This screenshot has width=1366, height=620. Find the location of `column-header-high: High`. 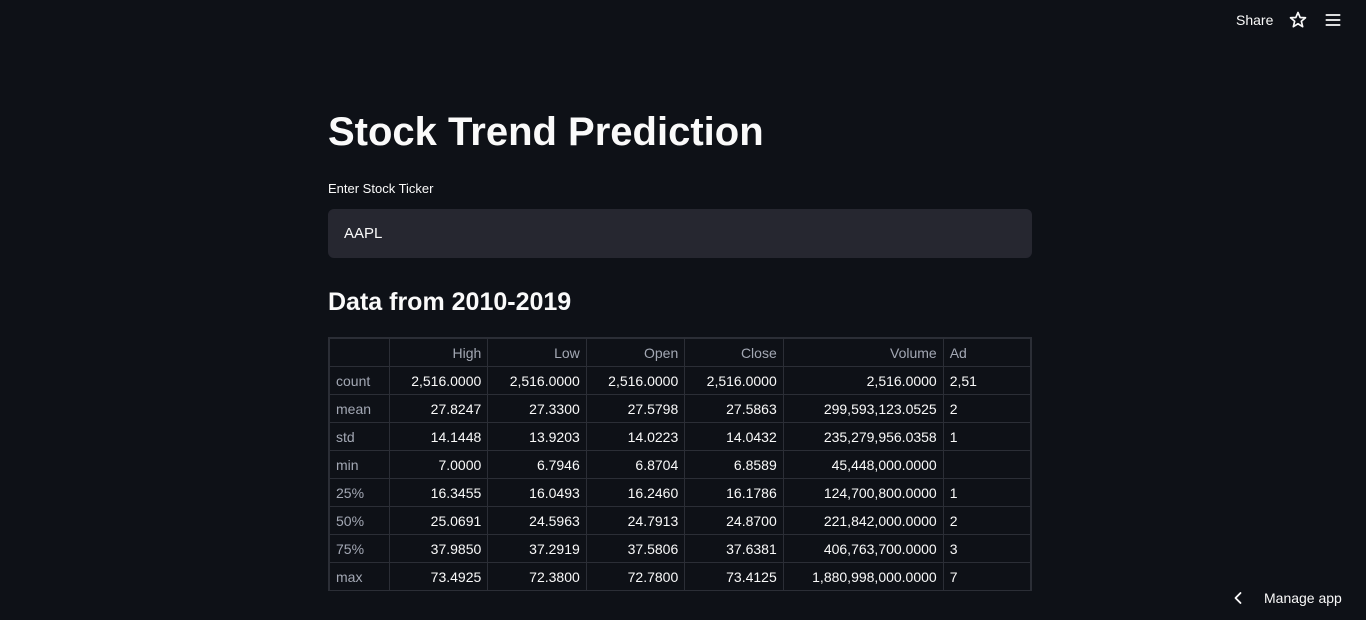

column-header-high: High is located at coordinates (438, 352).